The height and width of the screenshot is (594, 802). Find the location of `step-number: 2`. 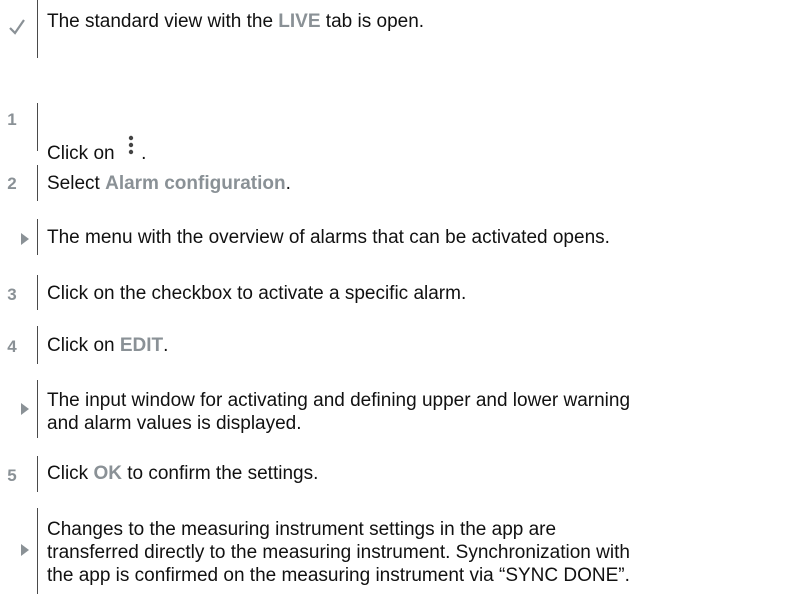

step-number: 2 is located at coordinates (12, 184).